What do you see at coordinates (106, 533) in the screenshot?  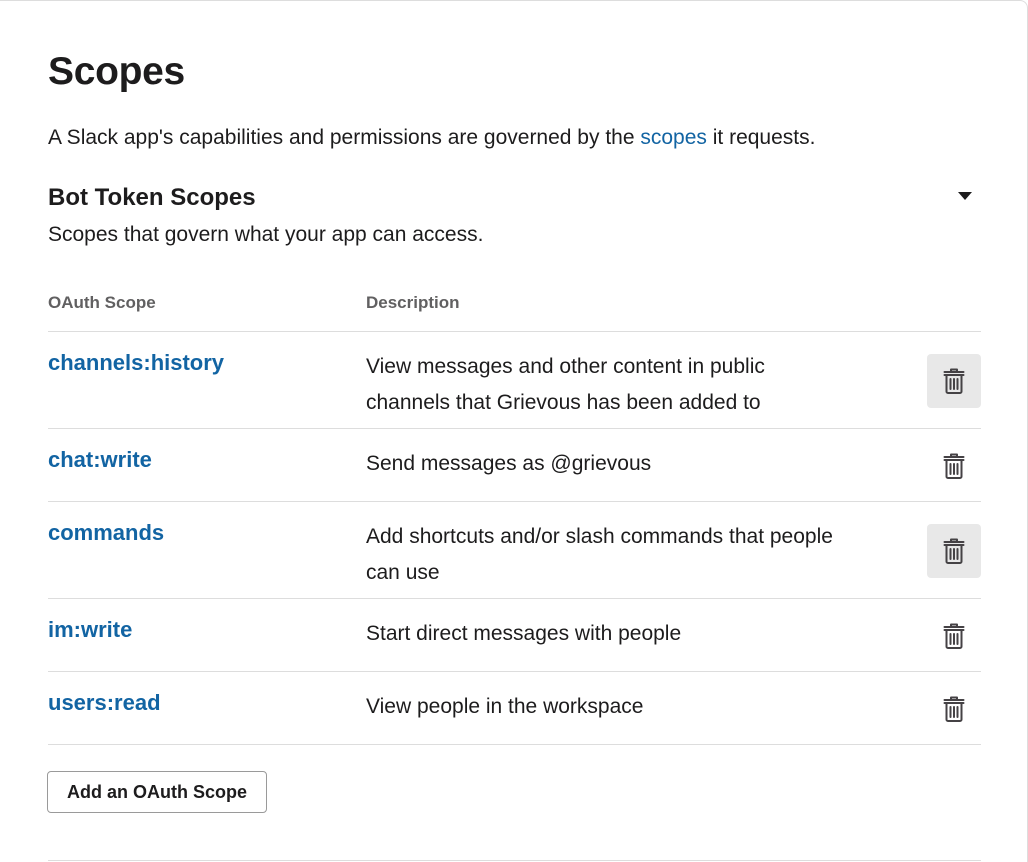 I see `scope-link: commands` at bounding box center [106, 533].